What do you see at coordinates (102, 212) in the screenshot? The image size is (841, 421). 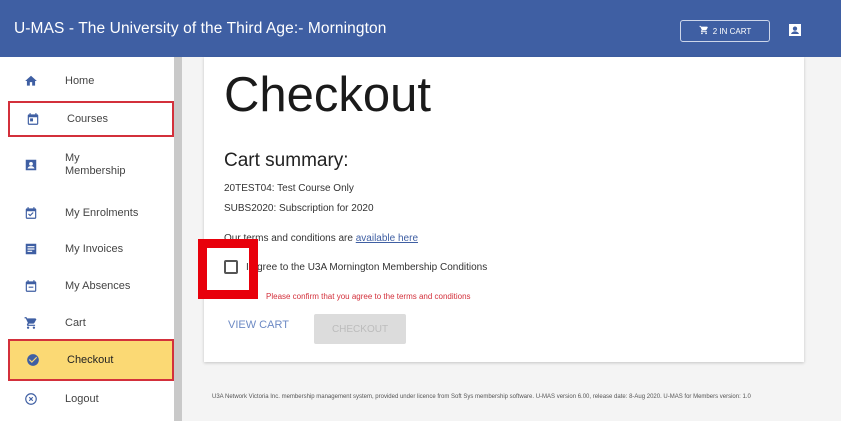 I see `sidebar-item-label: My Enrolments` at bounding box center [102, 212].